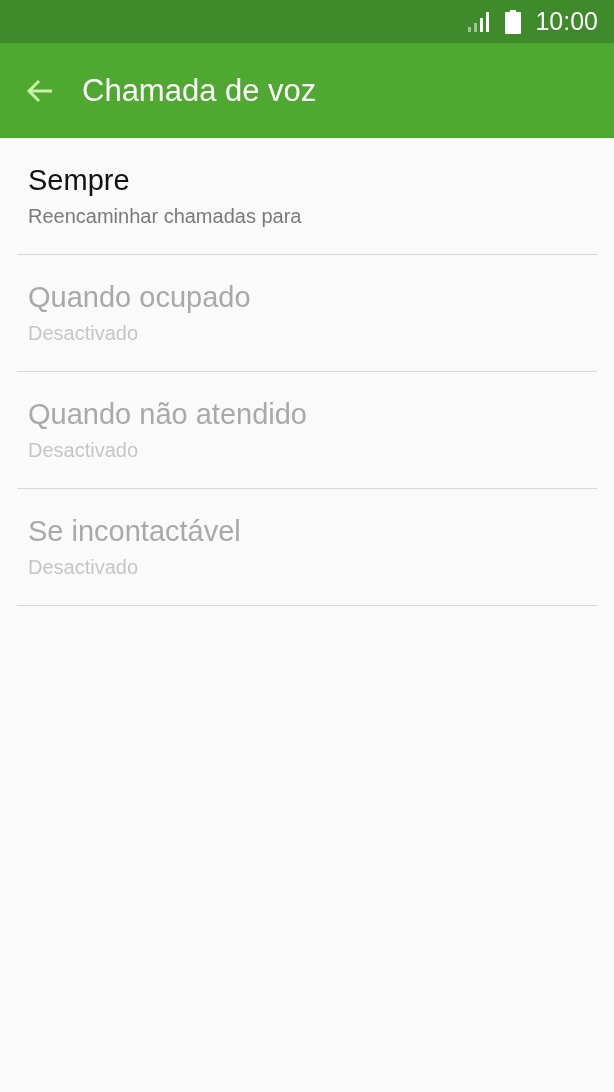 Image resolution: width=614 pixels, height=1092 pixels. Describe the element at coordinates (165, 216) in the screenshot. I see `option-subtitle: Reencaminhar chamadas para` at that location.